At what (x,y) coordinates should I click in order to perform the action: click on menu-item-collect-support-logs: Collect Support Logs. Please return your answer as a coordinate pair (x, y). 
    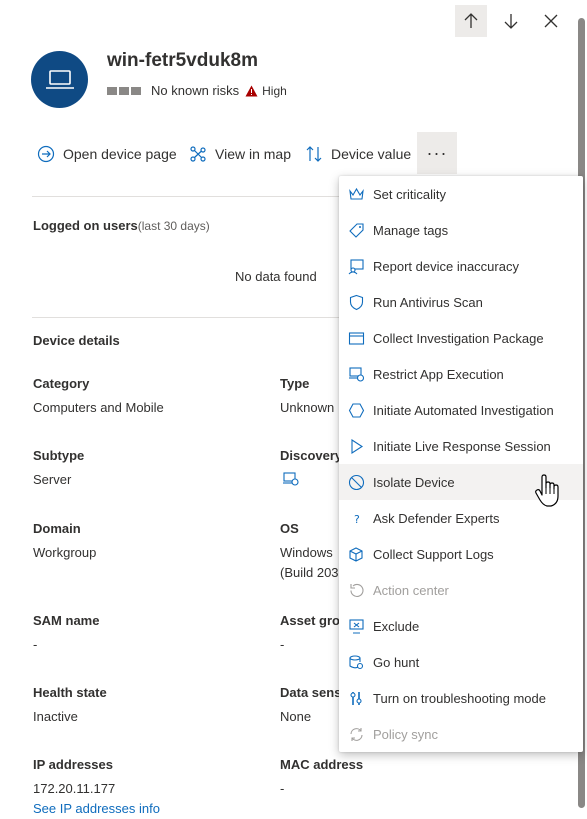
    Looking at the image, I should click on (461, 554).